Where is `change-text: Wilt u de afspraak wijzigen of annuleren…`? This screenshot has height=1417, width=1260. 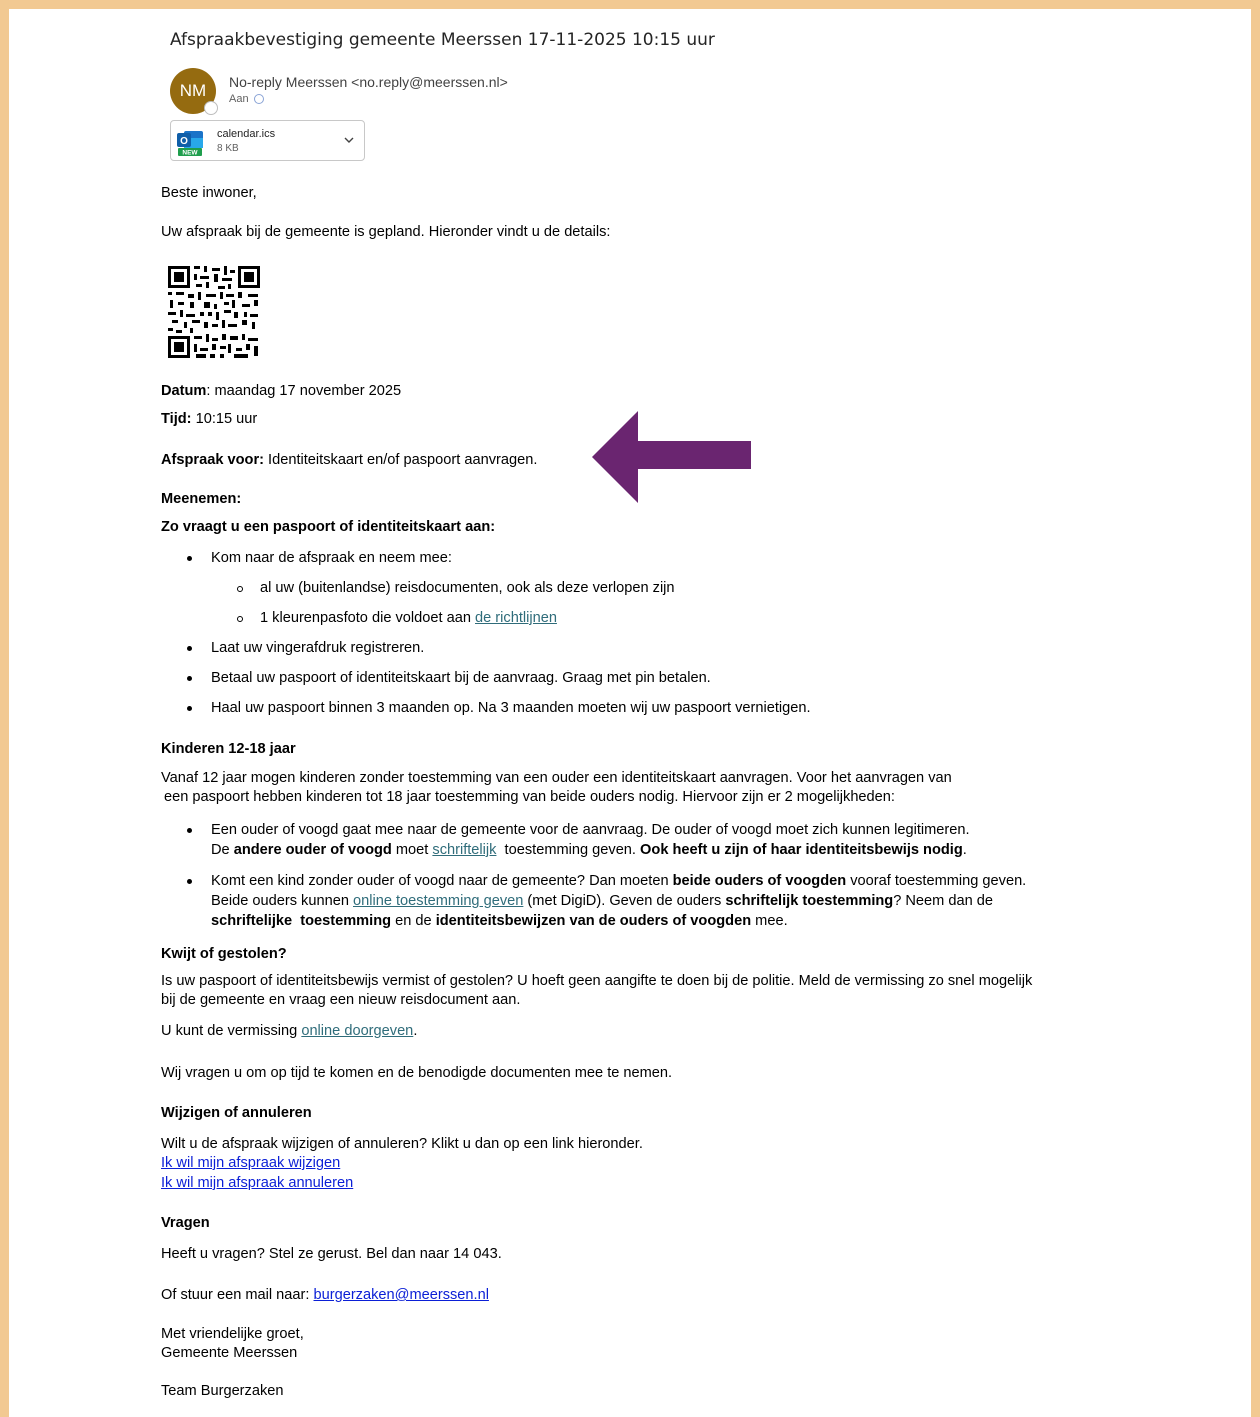 change-text: Wilt u de afspraak wijzigen of annuleren… is located at coordinates (402, 1144).